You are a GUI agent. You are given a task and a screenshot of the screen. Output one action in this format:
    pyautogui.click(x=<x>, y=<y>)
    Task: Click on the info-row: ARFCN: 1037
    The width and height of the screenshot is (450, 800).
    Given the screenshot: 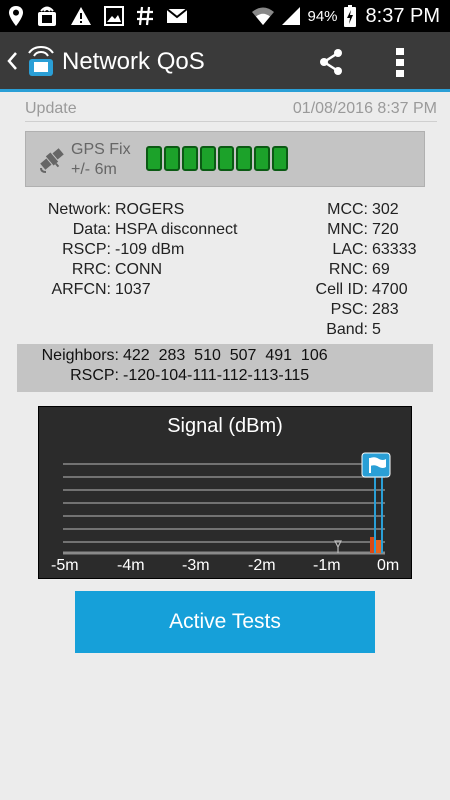 What is the action you would take?
    pyautogui.click(x=131, y=290)
    